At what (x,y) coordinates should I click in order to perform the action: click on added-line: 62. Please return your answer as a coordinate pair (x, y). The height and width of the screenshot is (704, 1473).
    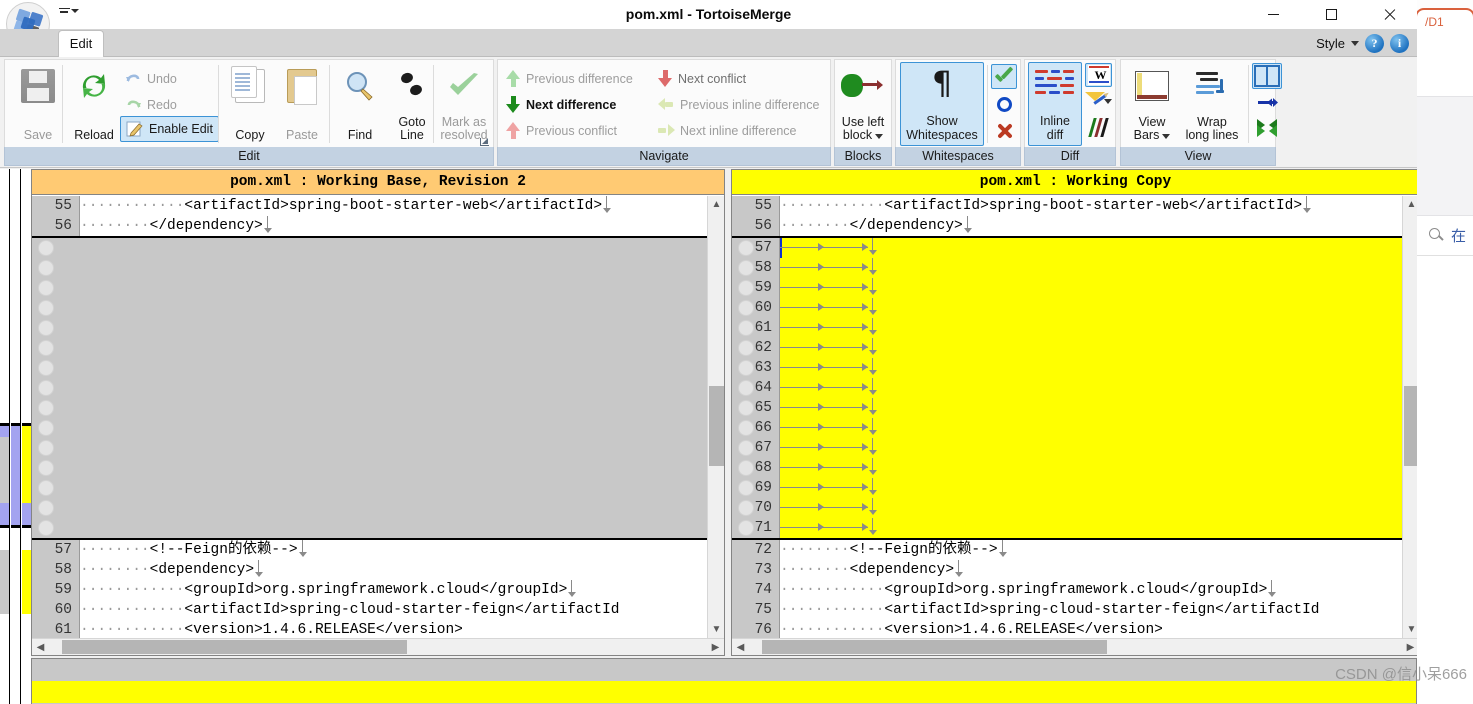
    Looking at the image, I should click on (1074, 348).